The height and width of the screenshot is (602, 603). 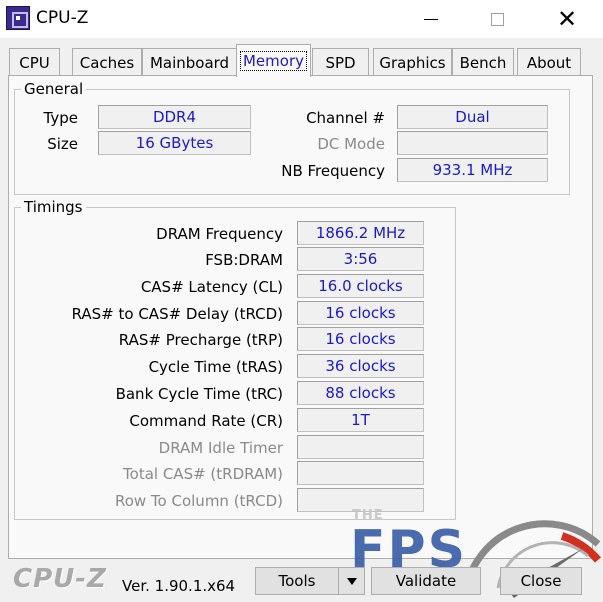 I want to click on dc-mode-value, so click(x=472, y=143).